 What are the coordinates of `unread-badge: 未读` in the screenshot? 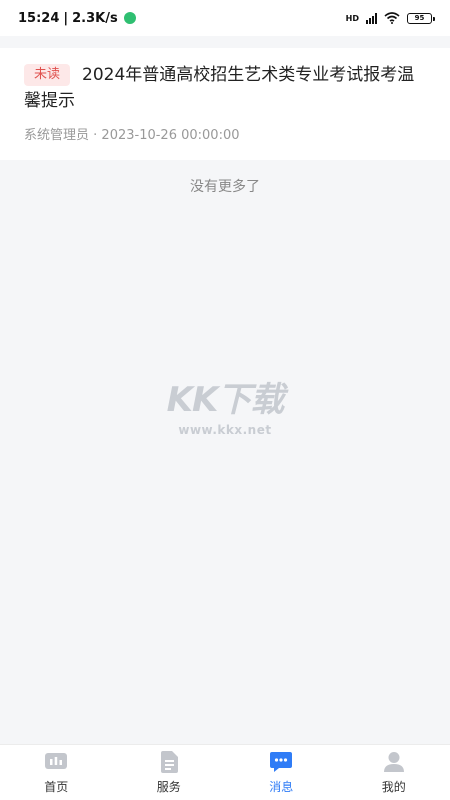 It's located at (47, 75).